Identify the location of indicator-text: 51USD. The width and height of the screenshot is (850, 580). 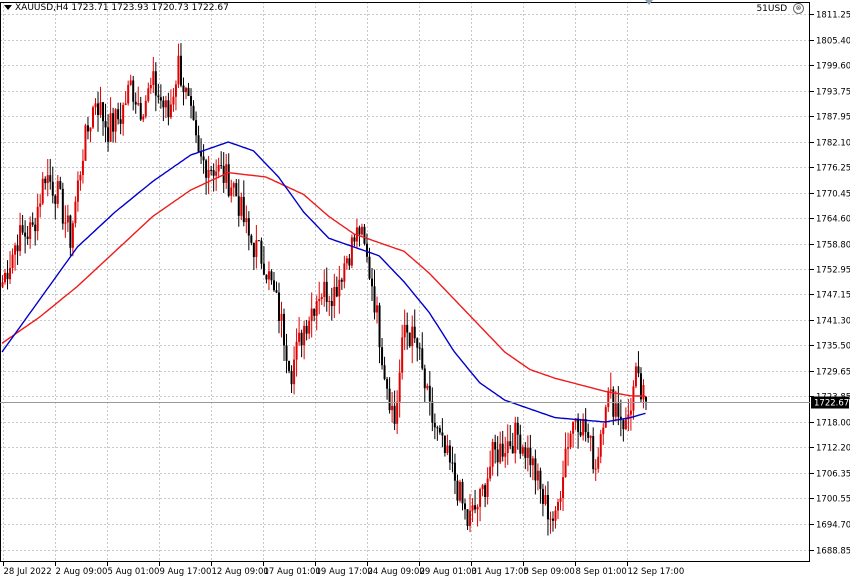
(772, 9).